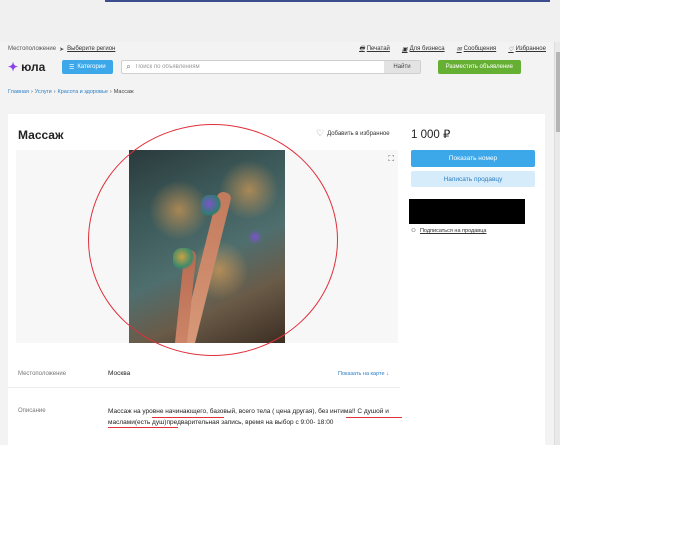  Describe the element at coordinates (363, 374) in the screenshot. I see `show-on-map-link: Показать на карте ↓` at that location.